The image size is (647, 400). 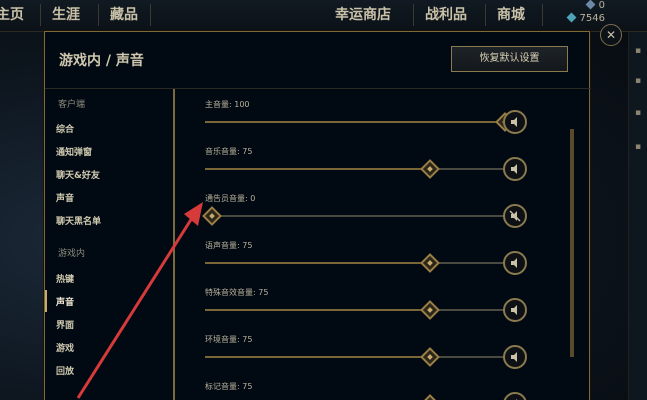 I want to click on volume-slider-sfx, so click(x=355, y=310).